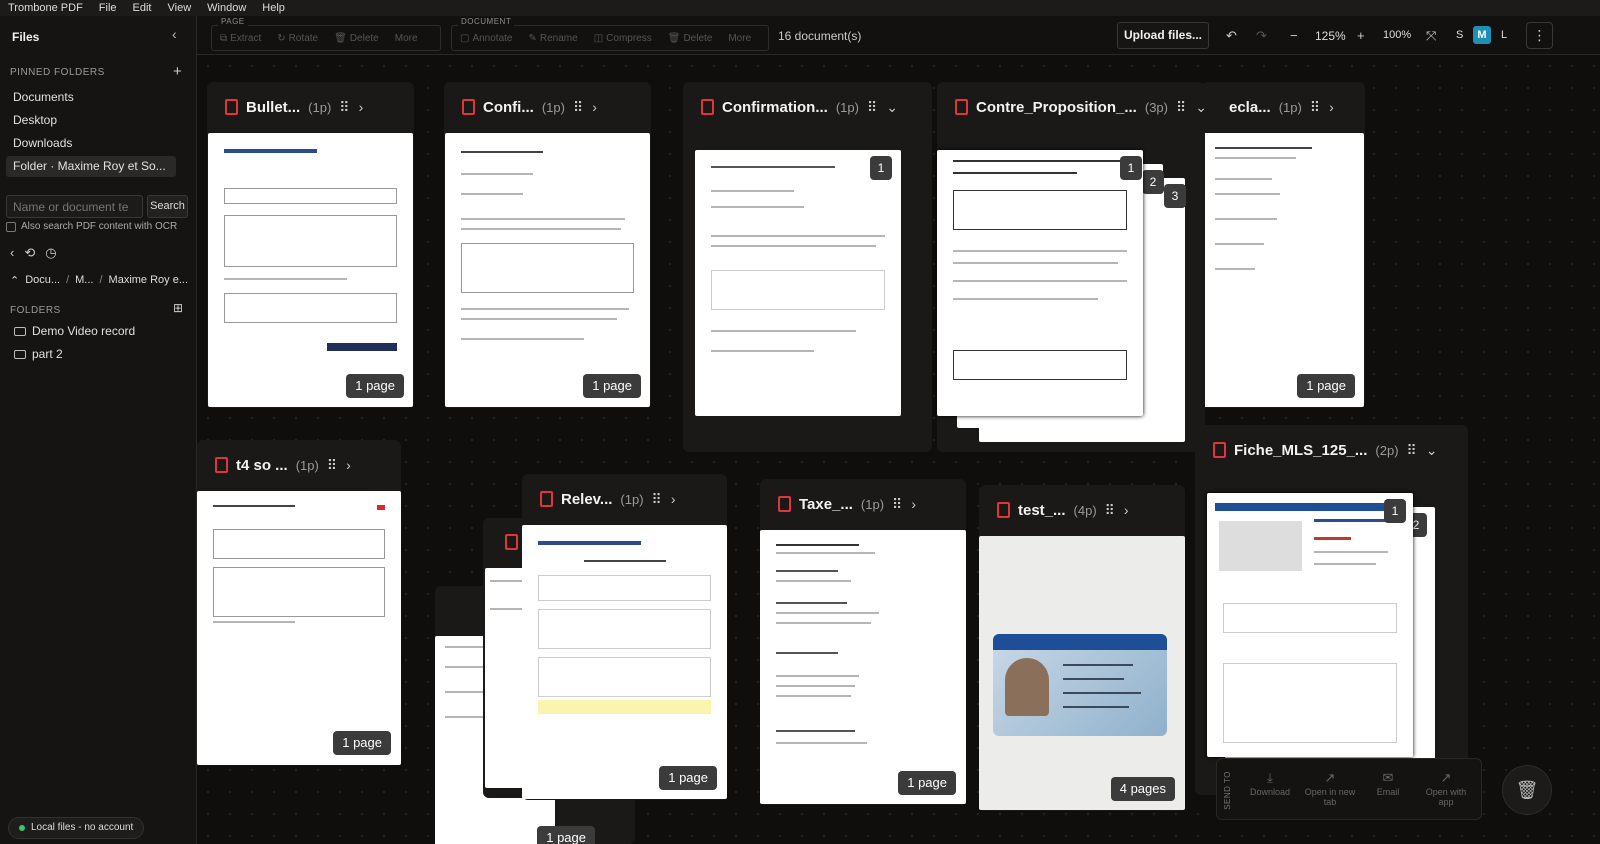 This screenshot has width=1600, height=844. I want to click on document-card: Fiche_MLS_125_... (2p) ⠿ ⌄ 2 1, so click(1331, 610).